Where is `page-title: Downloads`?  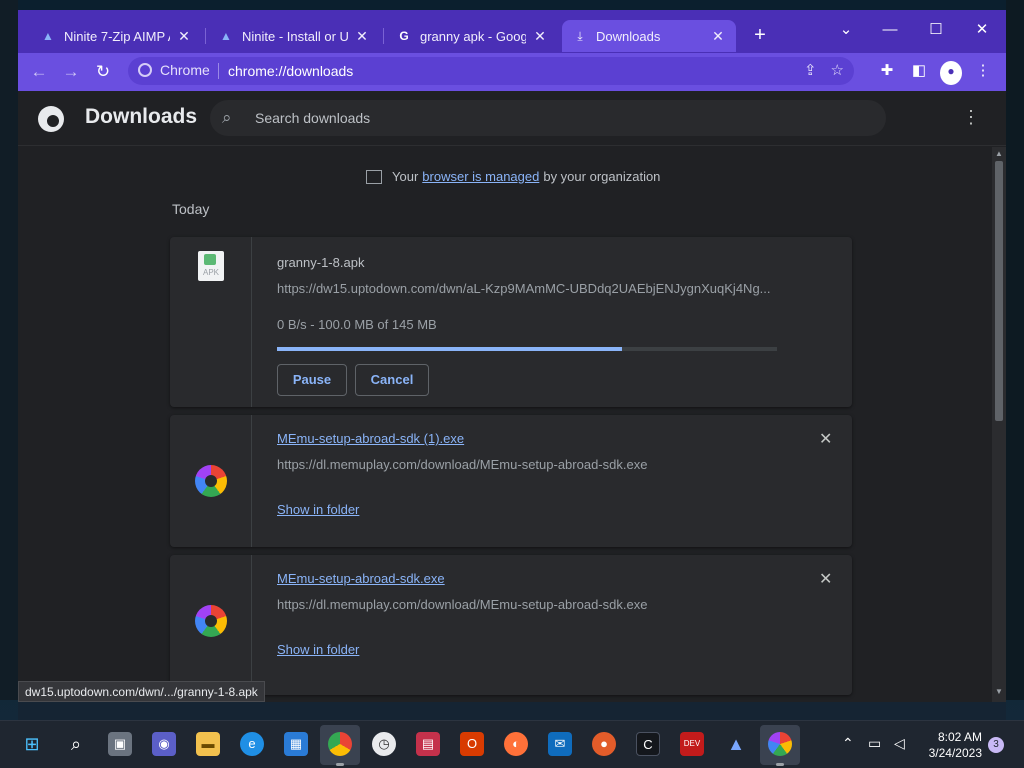 page-title: Downloads is located at coordinates (141, 116).